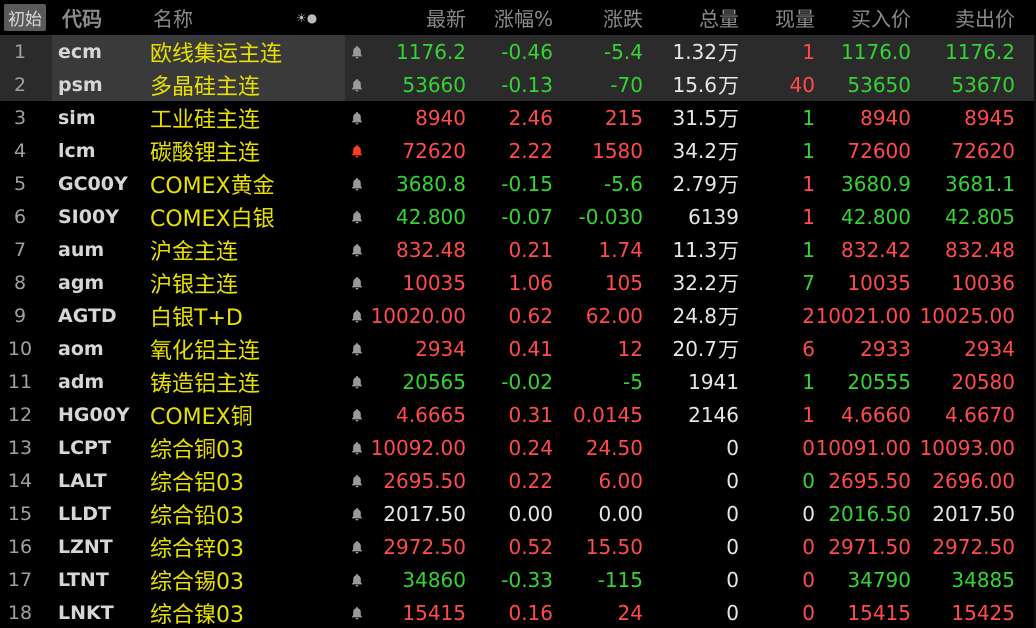 This screenshot has height=628, width=1036. Describe the element at coordinates (876, 216) in the screenshot. I see `row-bid-price: 42.800` at that location.